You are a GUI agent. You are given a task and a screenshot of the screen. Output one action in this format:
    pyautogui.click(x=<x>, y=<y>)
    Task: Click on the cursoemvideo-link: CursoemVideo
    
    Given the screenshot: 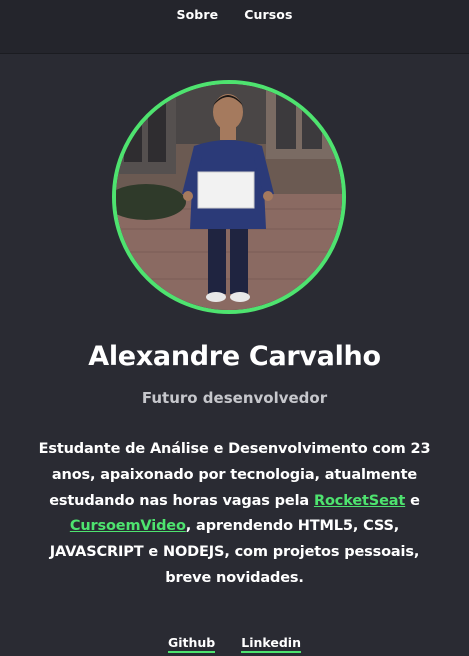 What is the action you would take?
    pyautogui.click(x=128, y=526)
    